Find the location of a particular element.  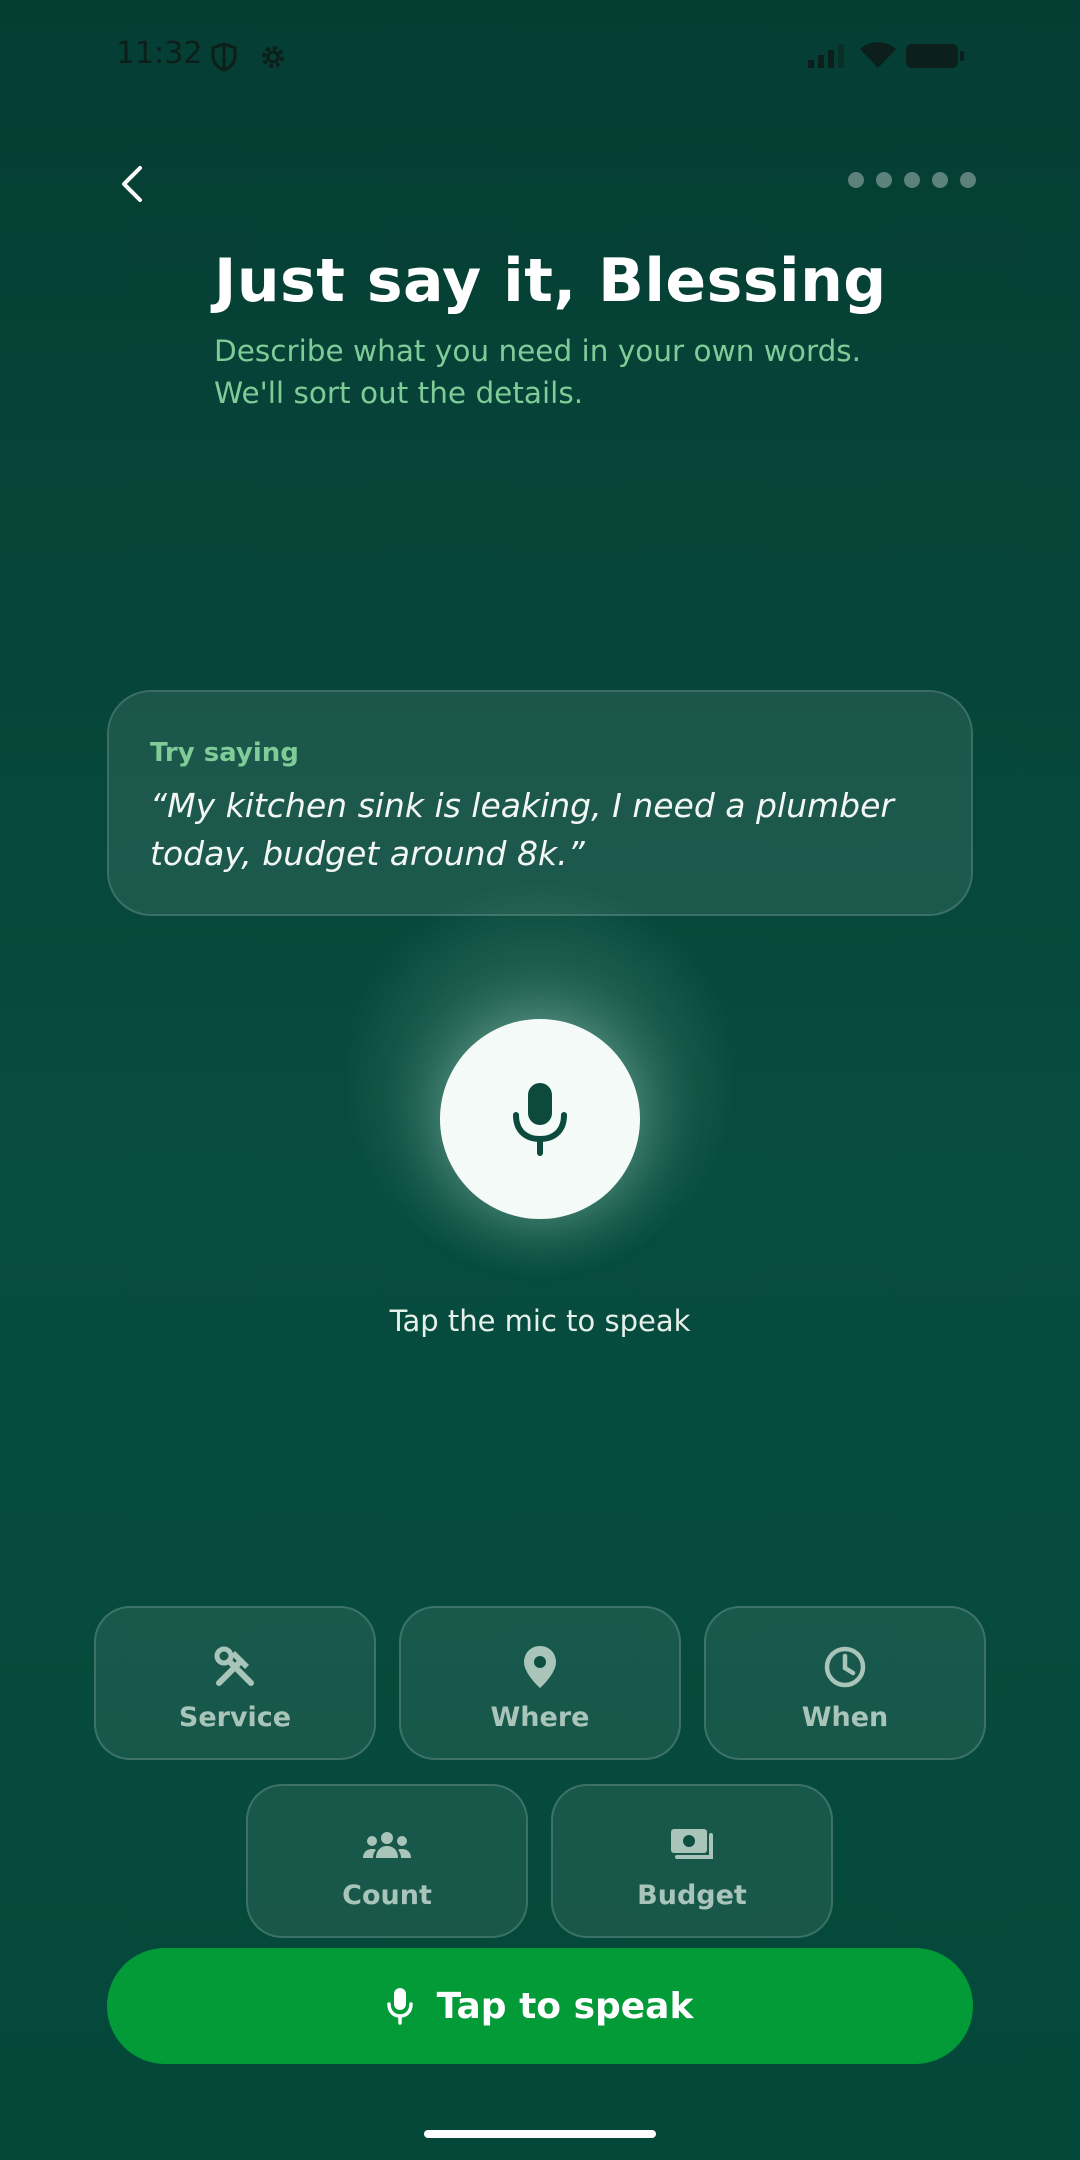

tap-to-speak-label: Tap to speak is located at coordinates (565, 2006).